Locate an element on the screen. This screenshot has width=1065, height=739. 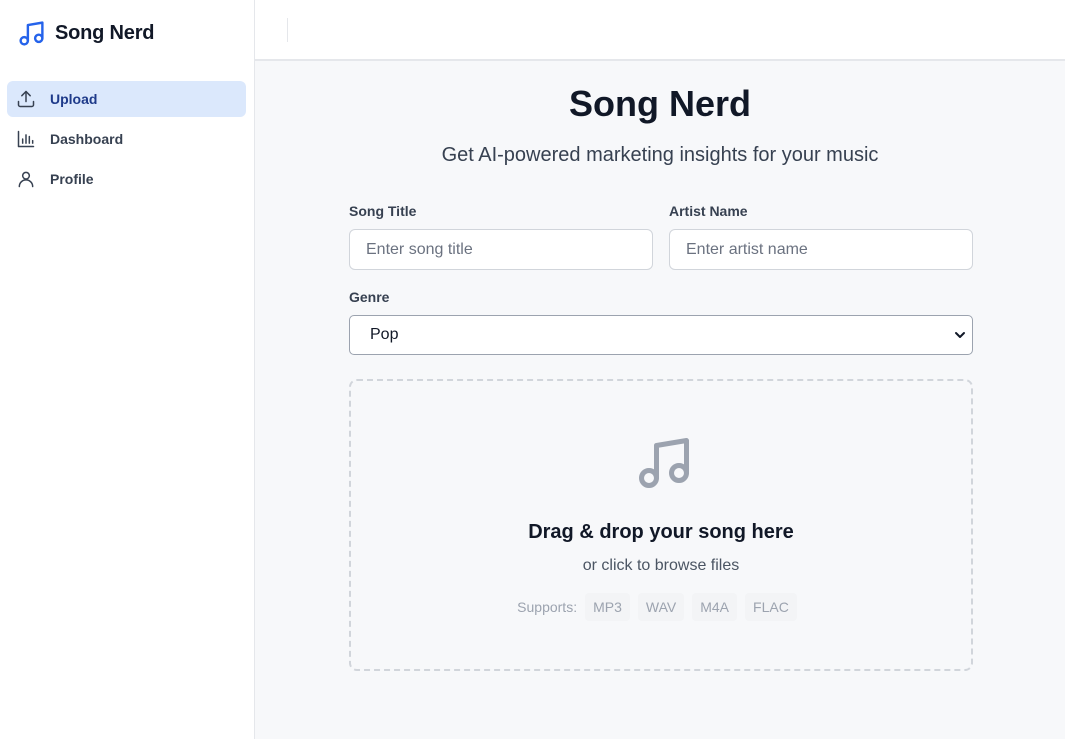
user-icon is located at coordinates (26, 179).